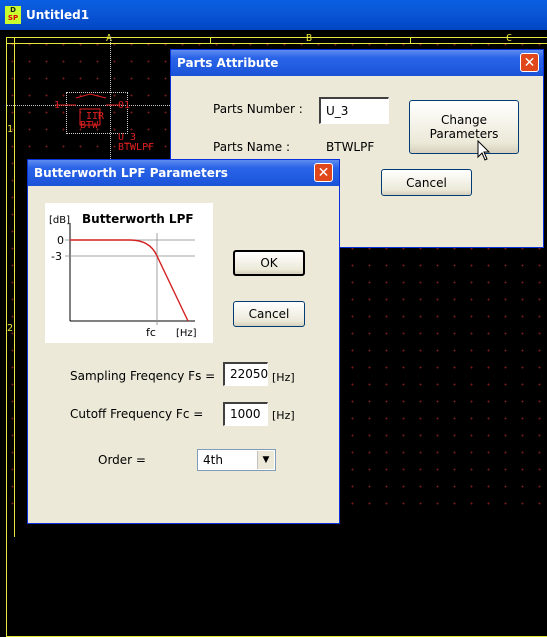  I want to click on sampling-frequency-unit: [Hz], so click(283, 377).